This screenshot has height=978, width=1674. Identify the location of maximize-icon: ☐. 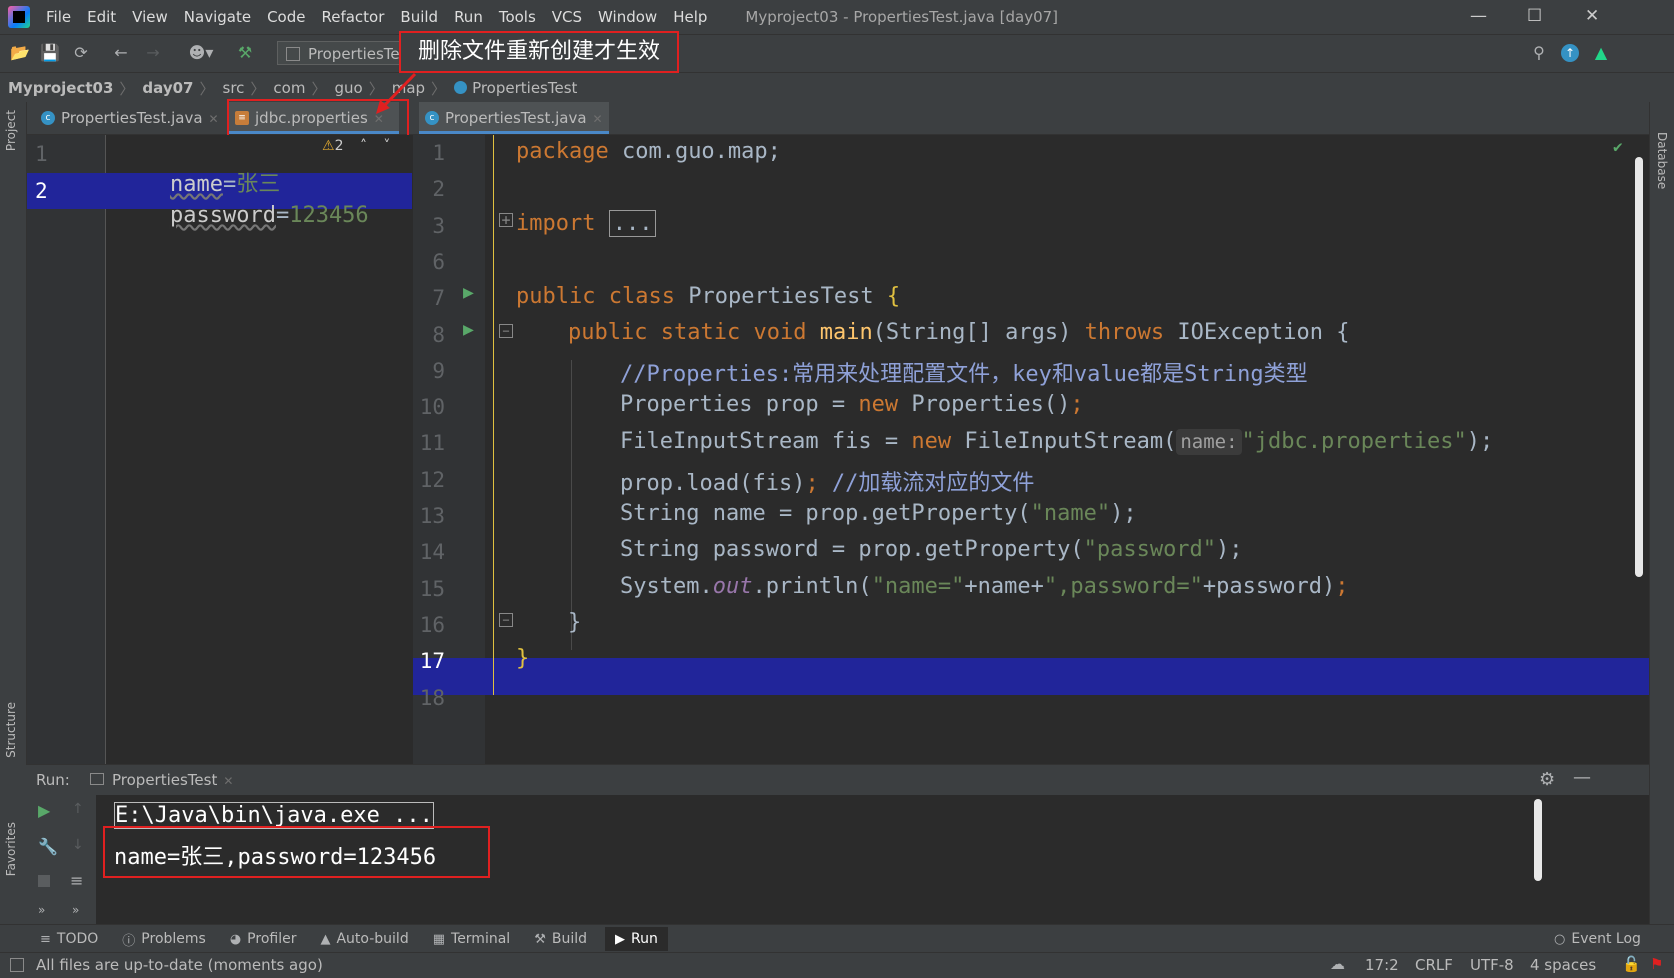
(1534, 16).